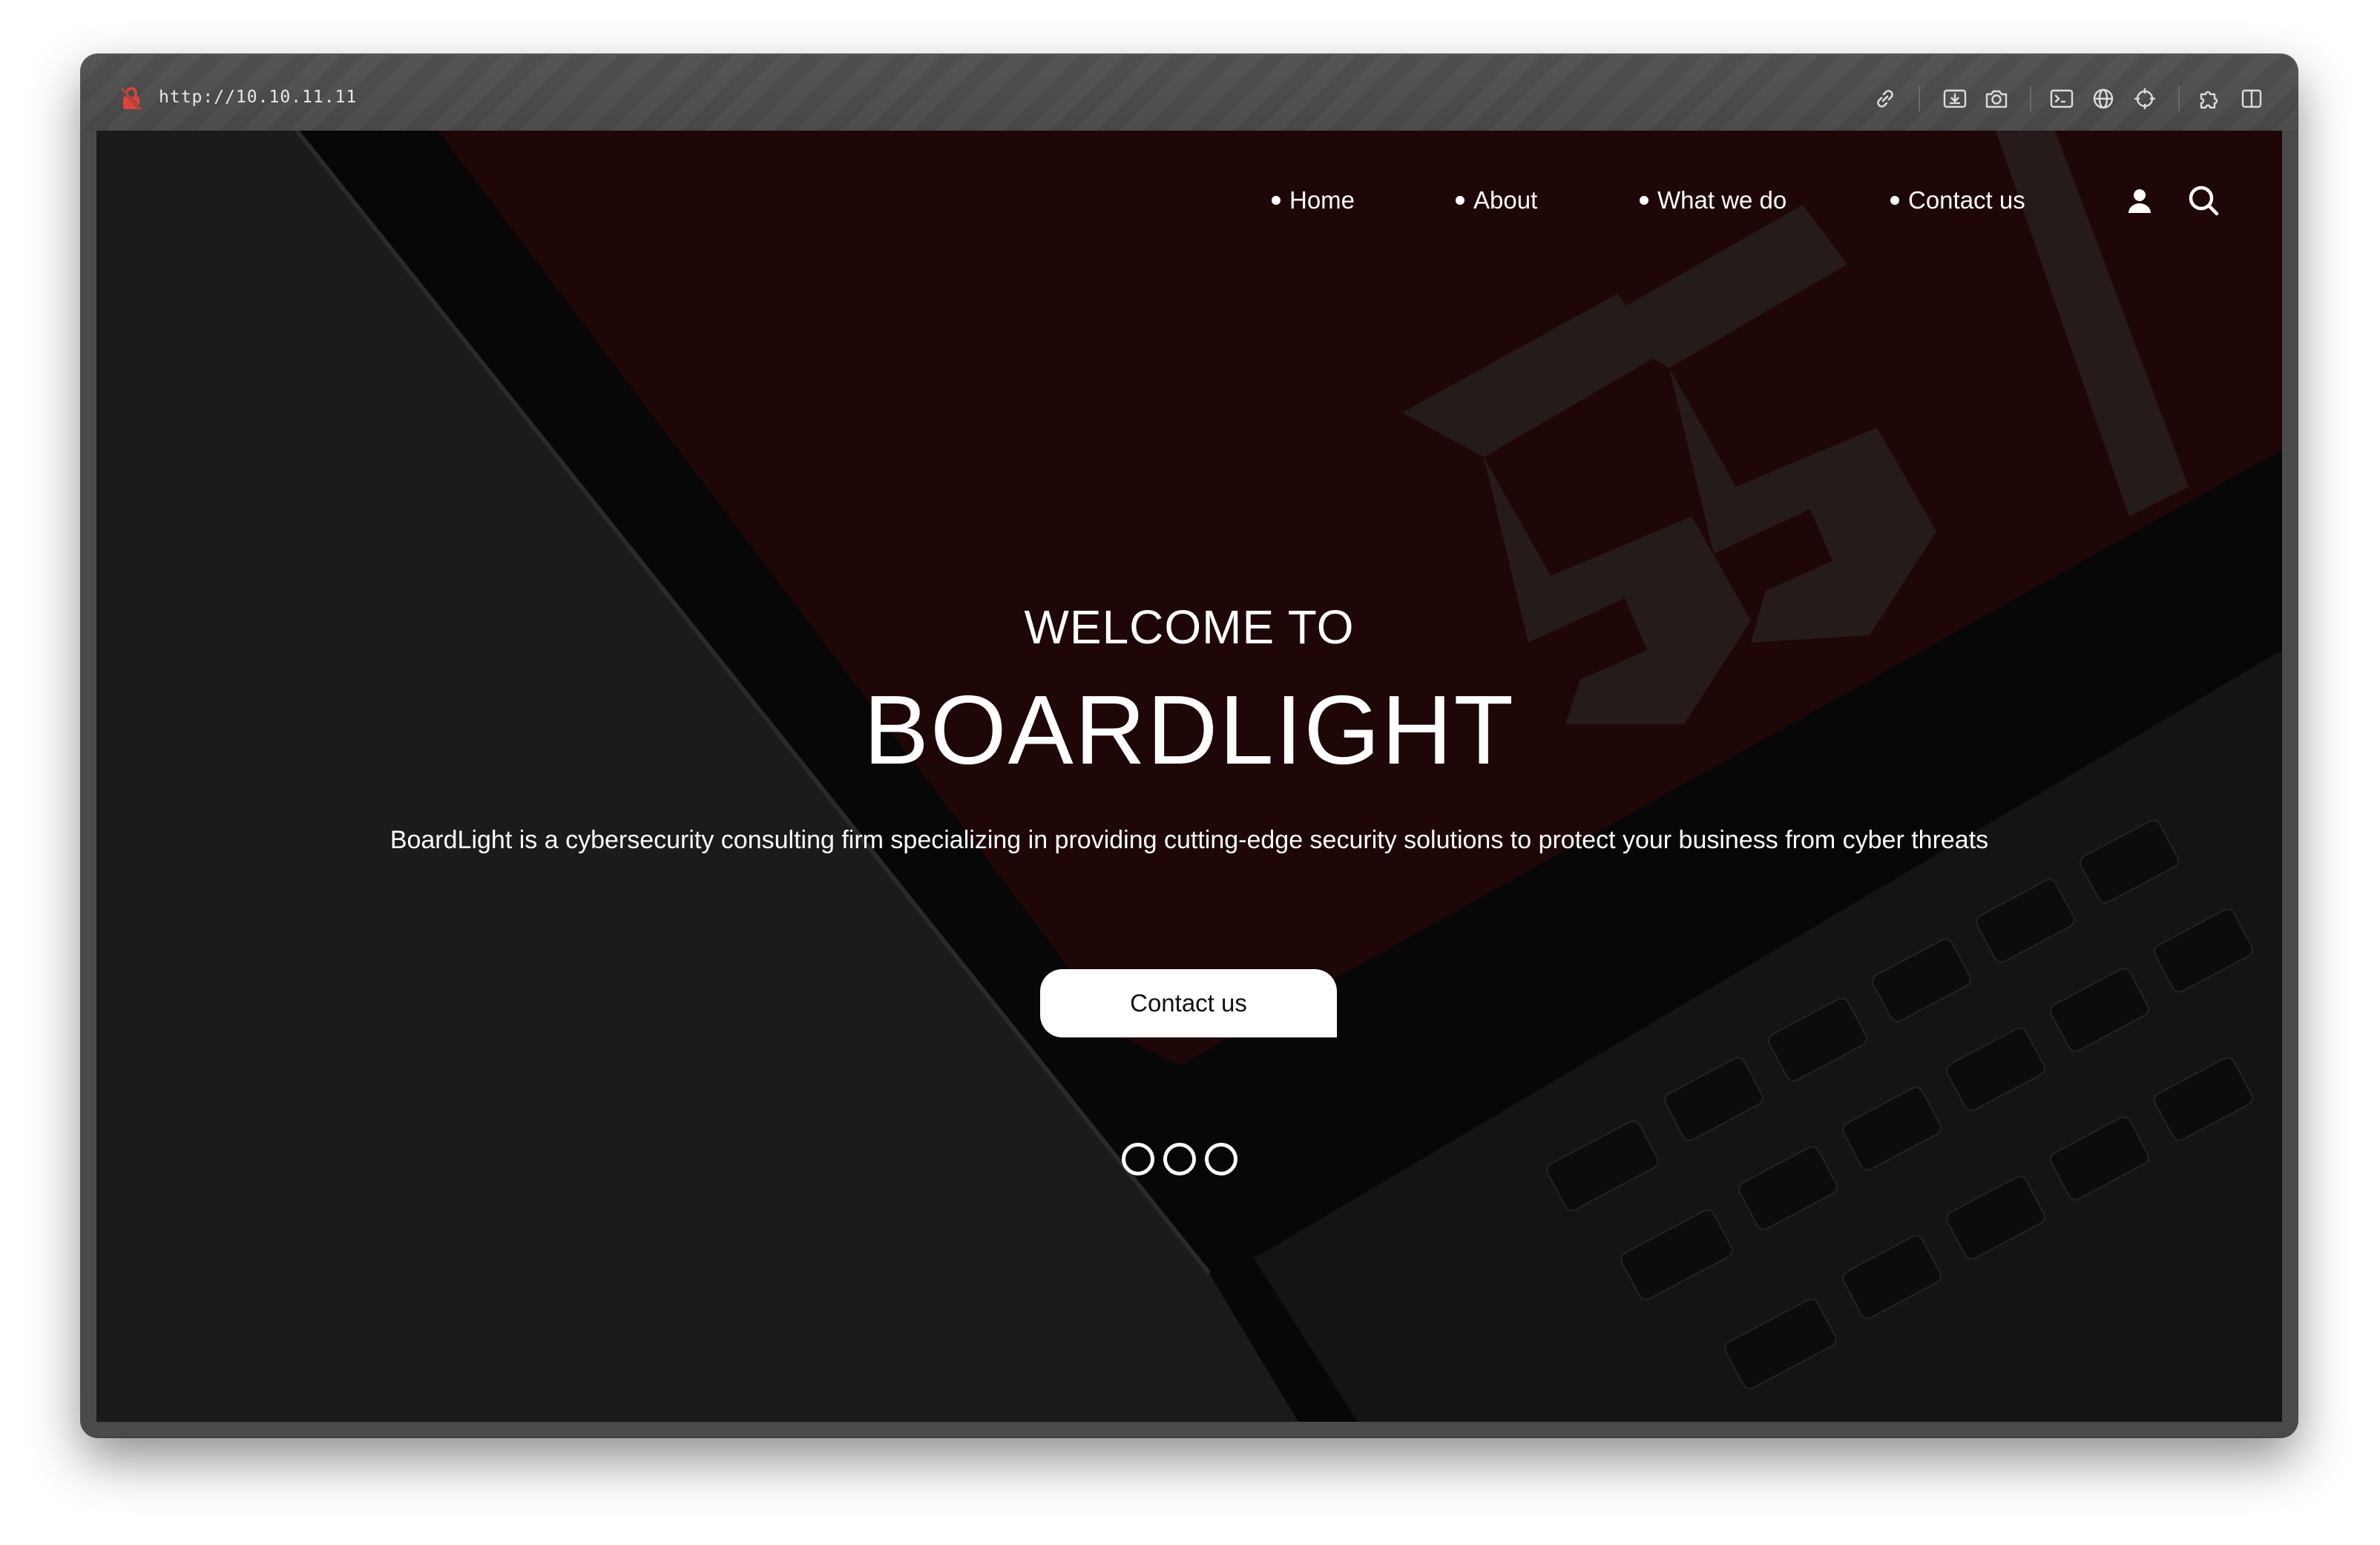 The width and height of the screenshot is (2380, 1545). I want to click on search-icon, so click(2204, 201).